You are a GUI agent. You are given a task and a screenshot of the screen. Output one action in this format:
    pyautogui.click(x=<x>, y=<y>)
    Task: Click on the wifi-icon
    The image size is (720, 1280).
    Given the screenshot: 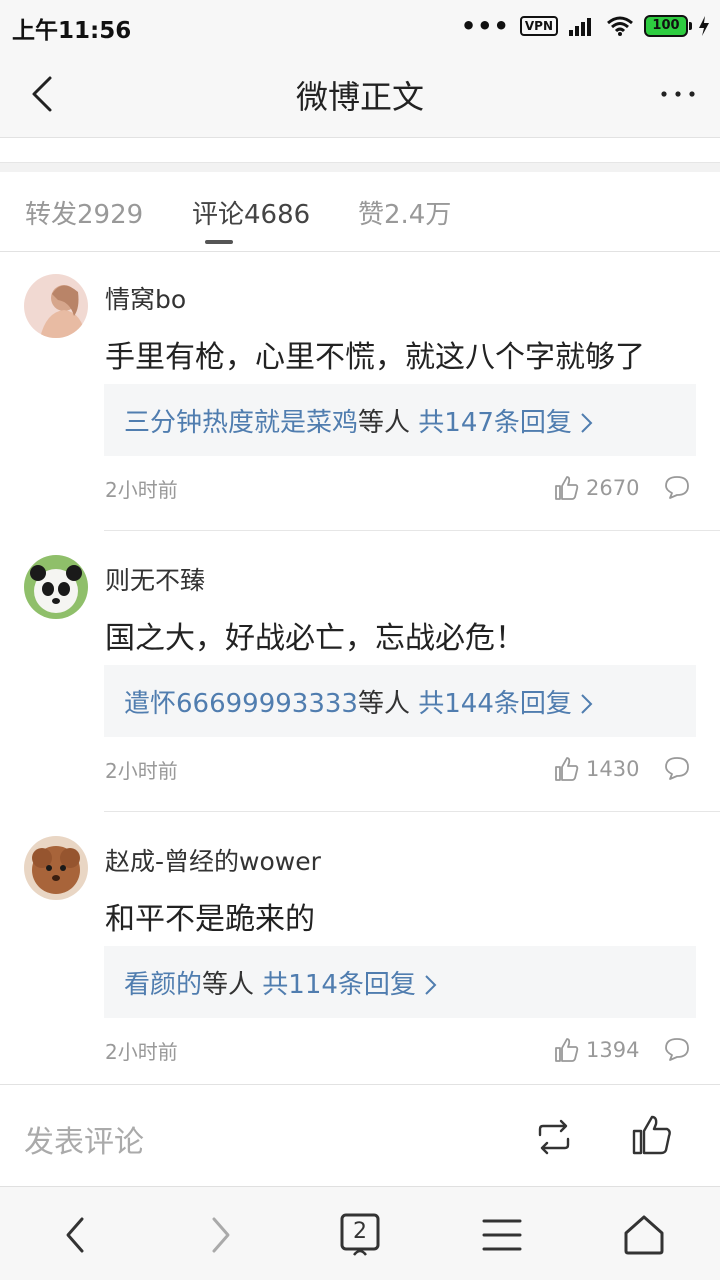 What is the action you would take?
    pyautogui.click(x=620, y=26)
    